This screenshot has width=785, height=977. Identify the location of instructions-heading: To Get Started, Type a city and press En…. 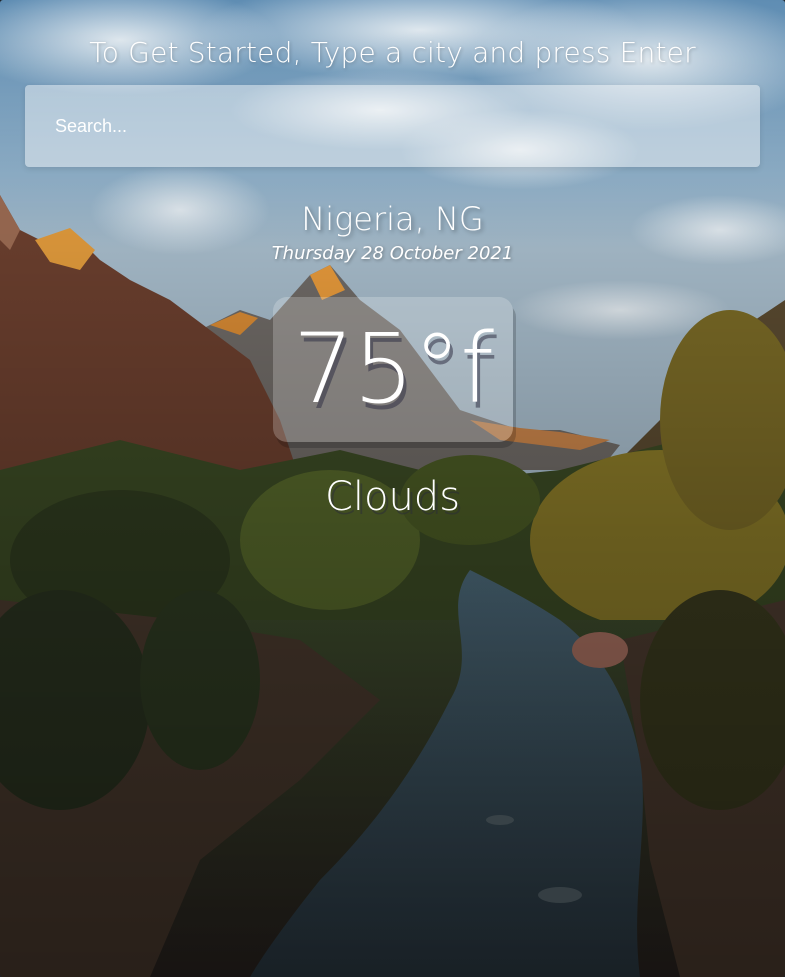
(392, 52).